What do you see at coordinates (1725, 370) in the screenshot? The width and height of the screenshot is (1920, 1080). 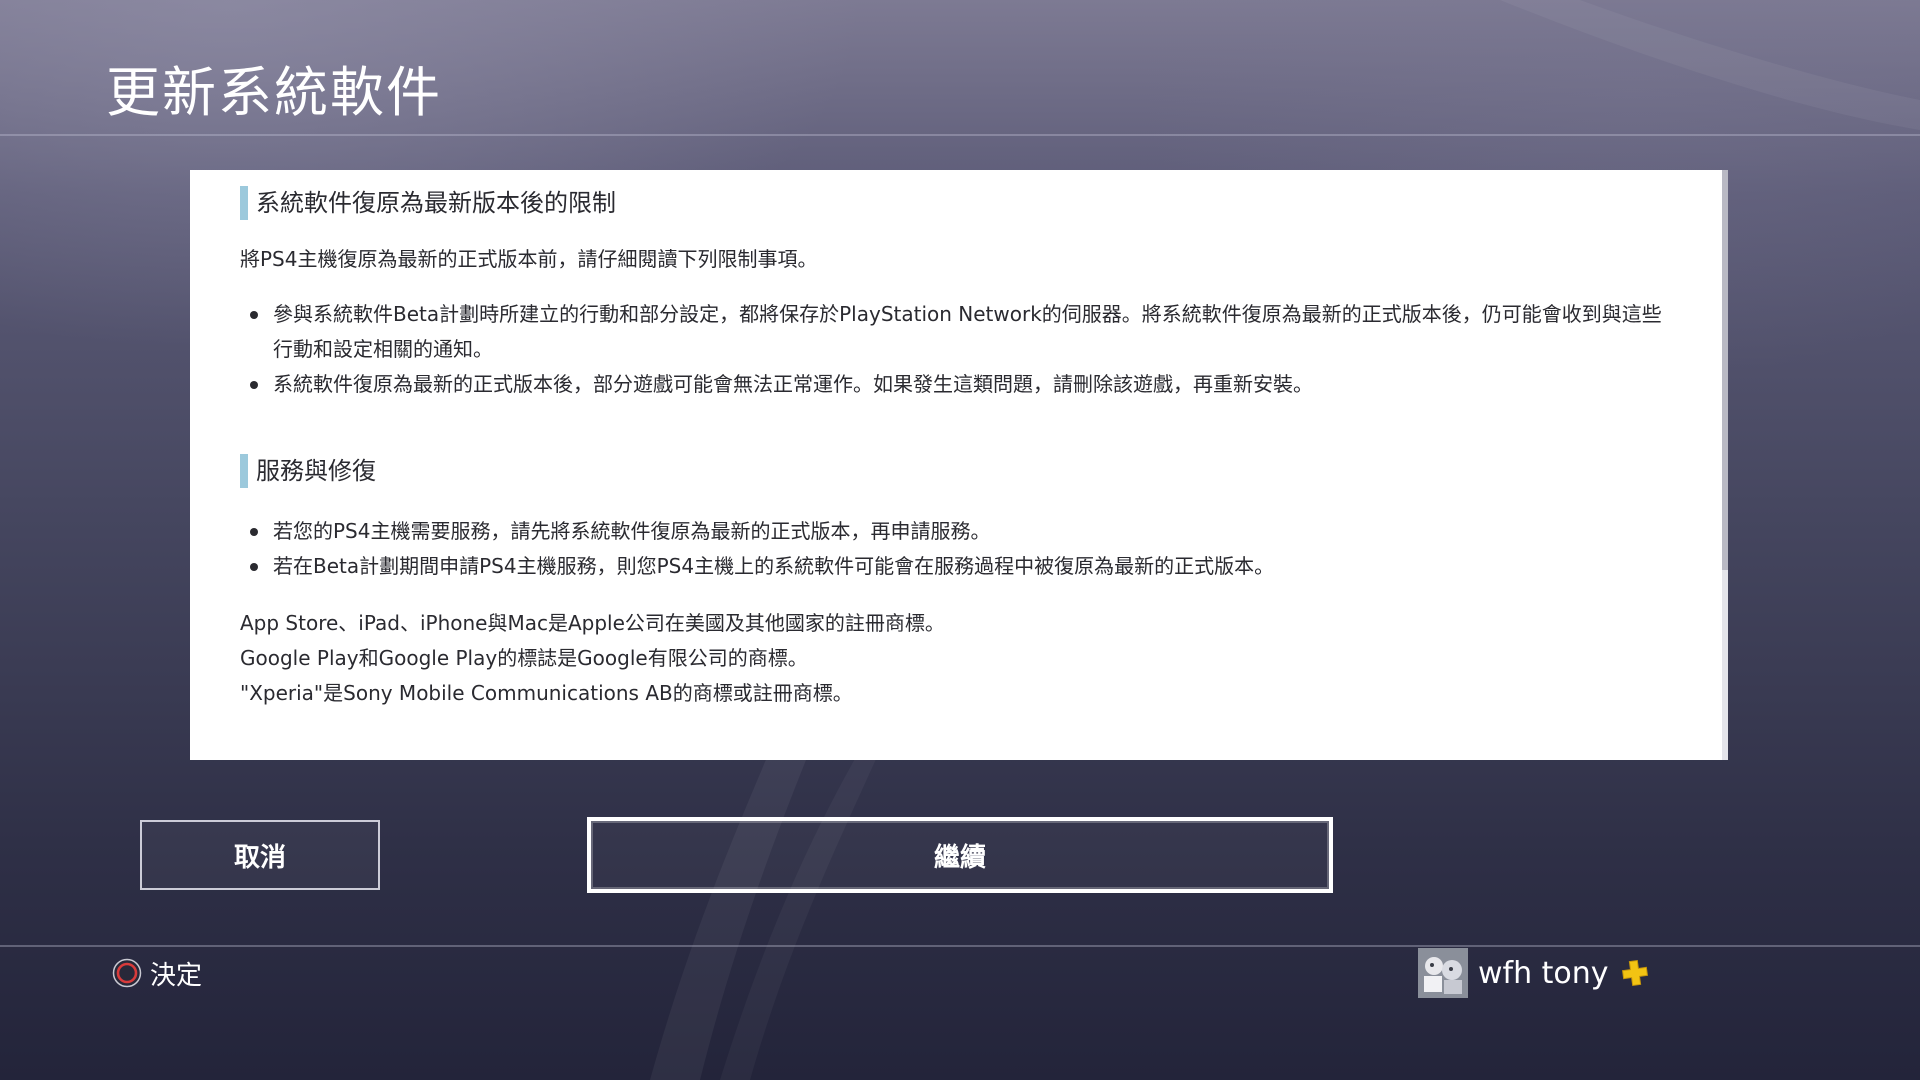 I see `scrollbar-thumb` at bounding box center [1725, 370].